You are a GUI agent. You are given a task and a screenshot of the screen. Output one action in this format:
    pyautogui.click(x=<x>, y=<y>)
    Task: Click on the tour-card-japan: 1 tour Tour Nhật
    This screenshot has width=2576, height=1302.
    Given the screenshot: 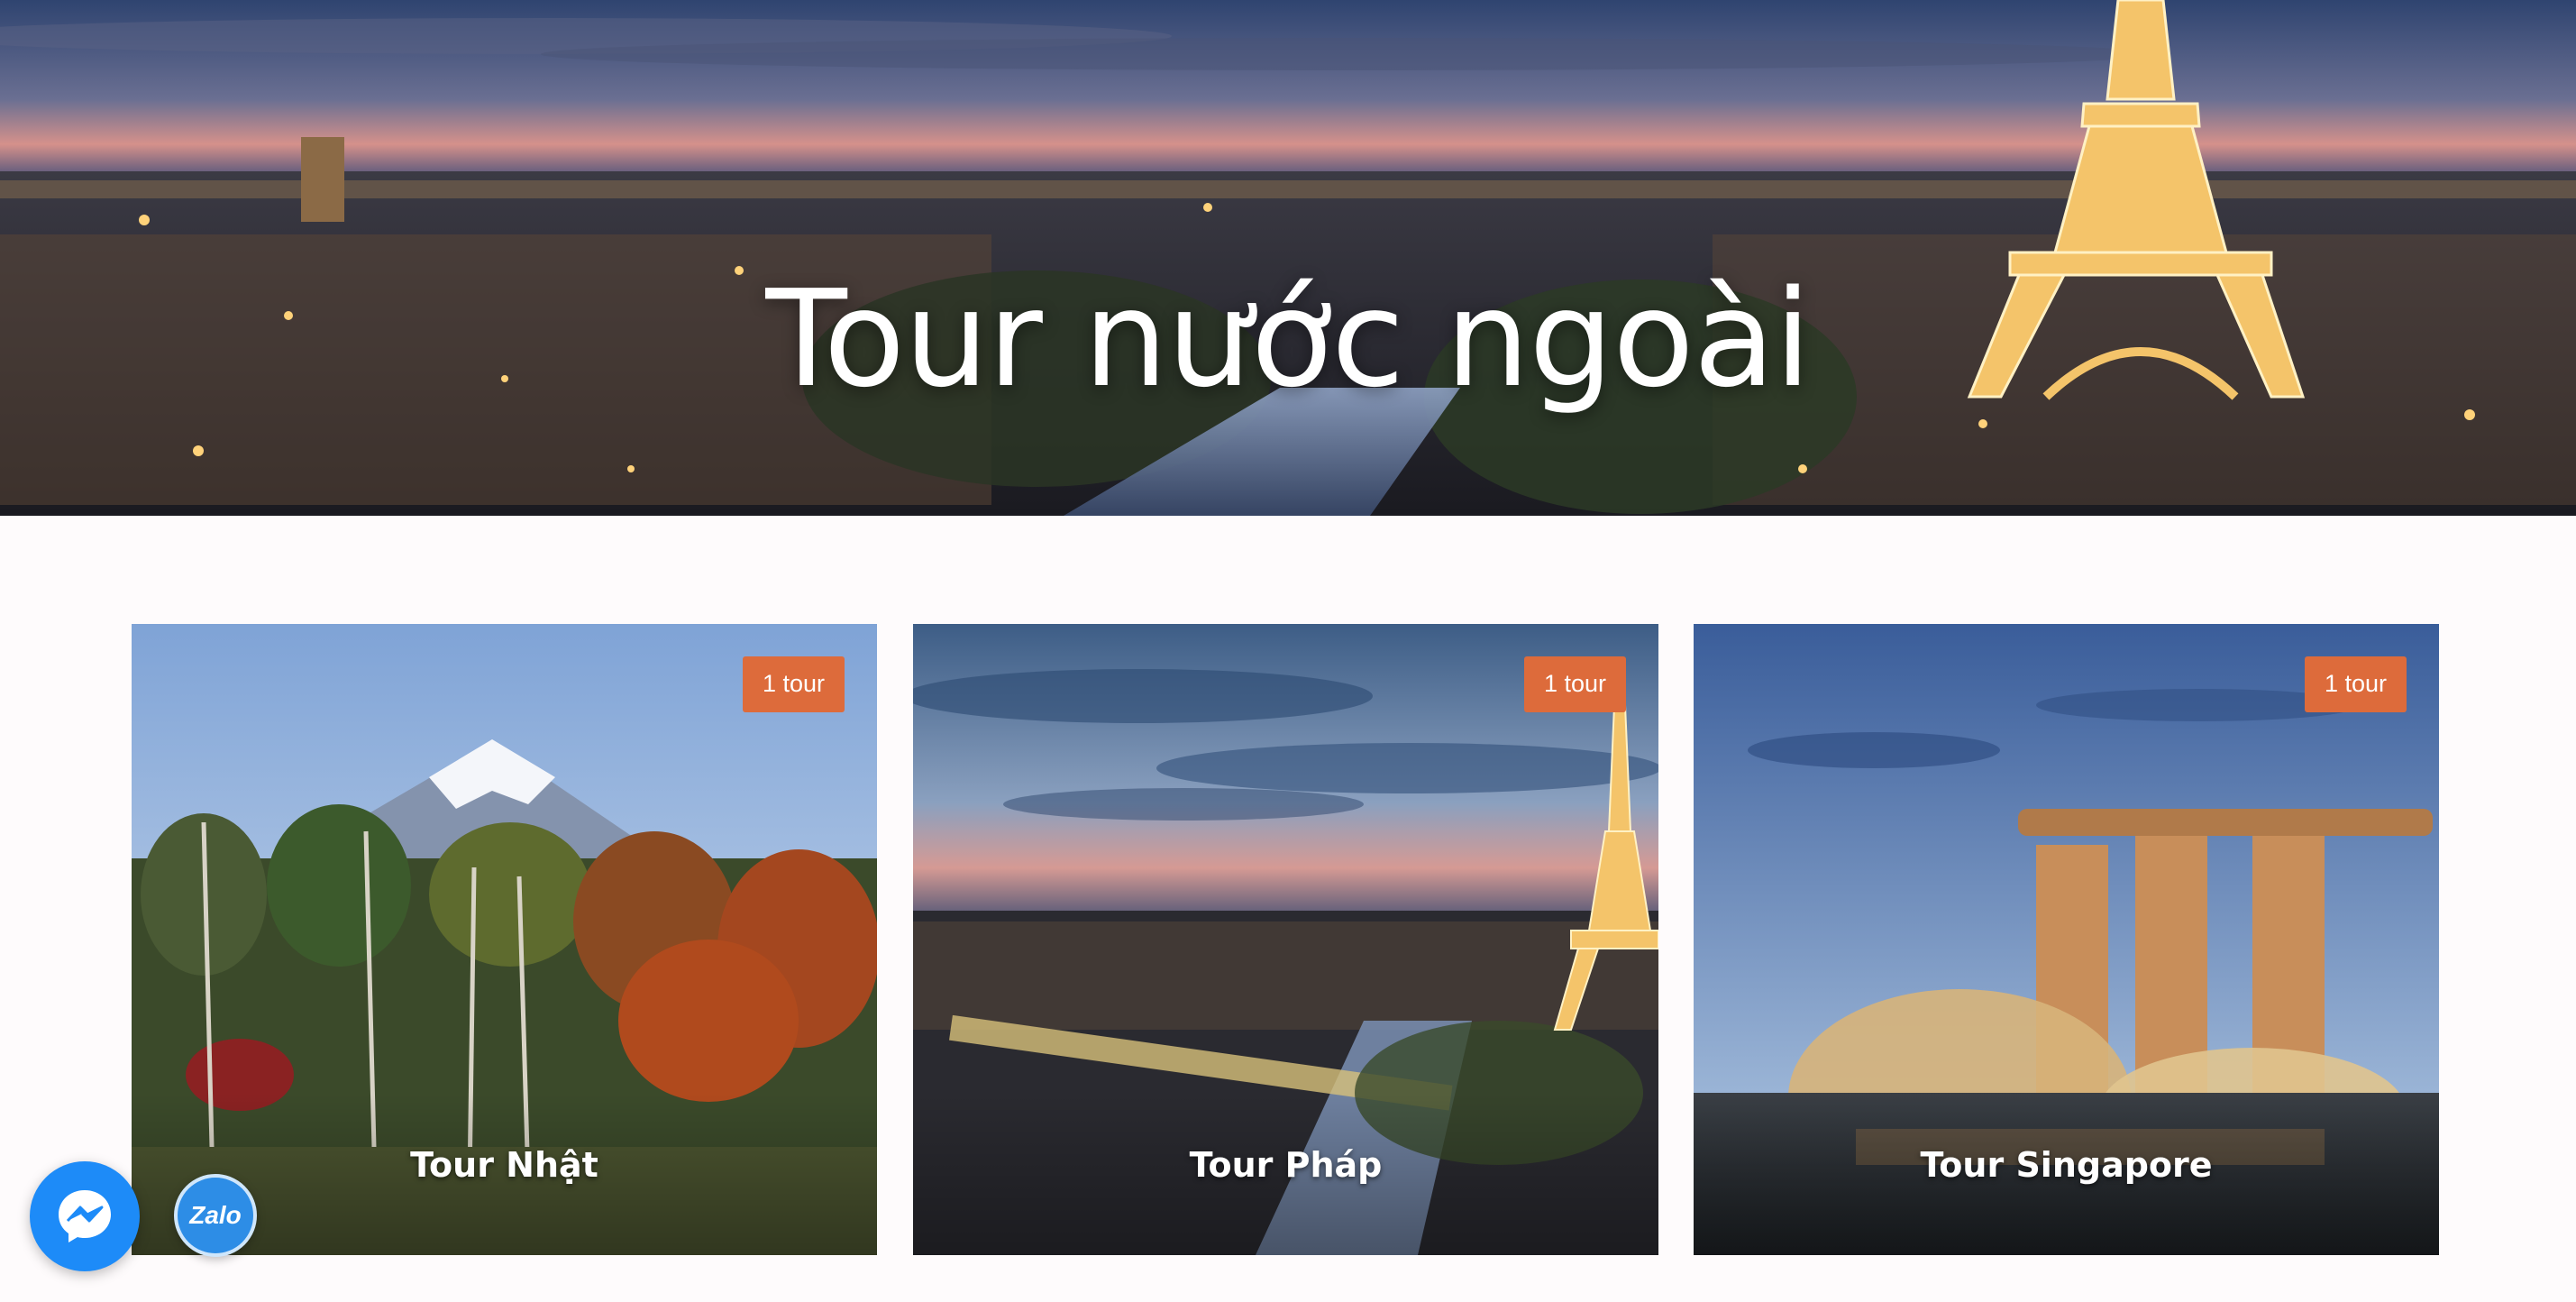 What is the action you would take?
    pyautogui.click(x=504, y=939)
    